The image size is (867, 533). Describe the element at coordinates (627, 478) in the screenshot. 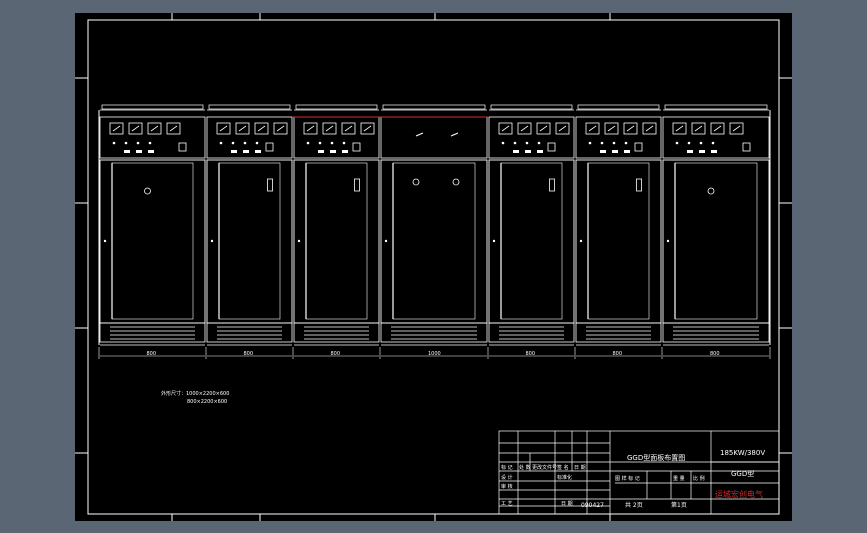

I see `label-drawing-mark: 图 样 标 记` at that location.